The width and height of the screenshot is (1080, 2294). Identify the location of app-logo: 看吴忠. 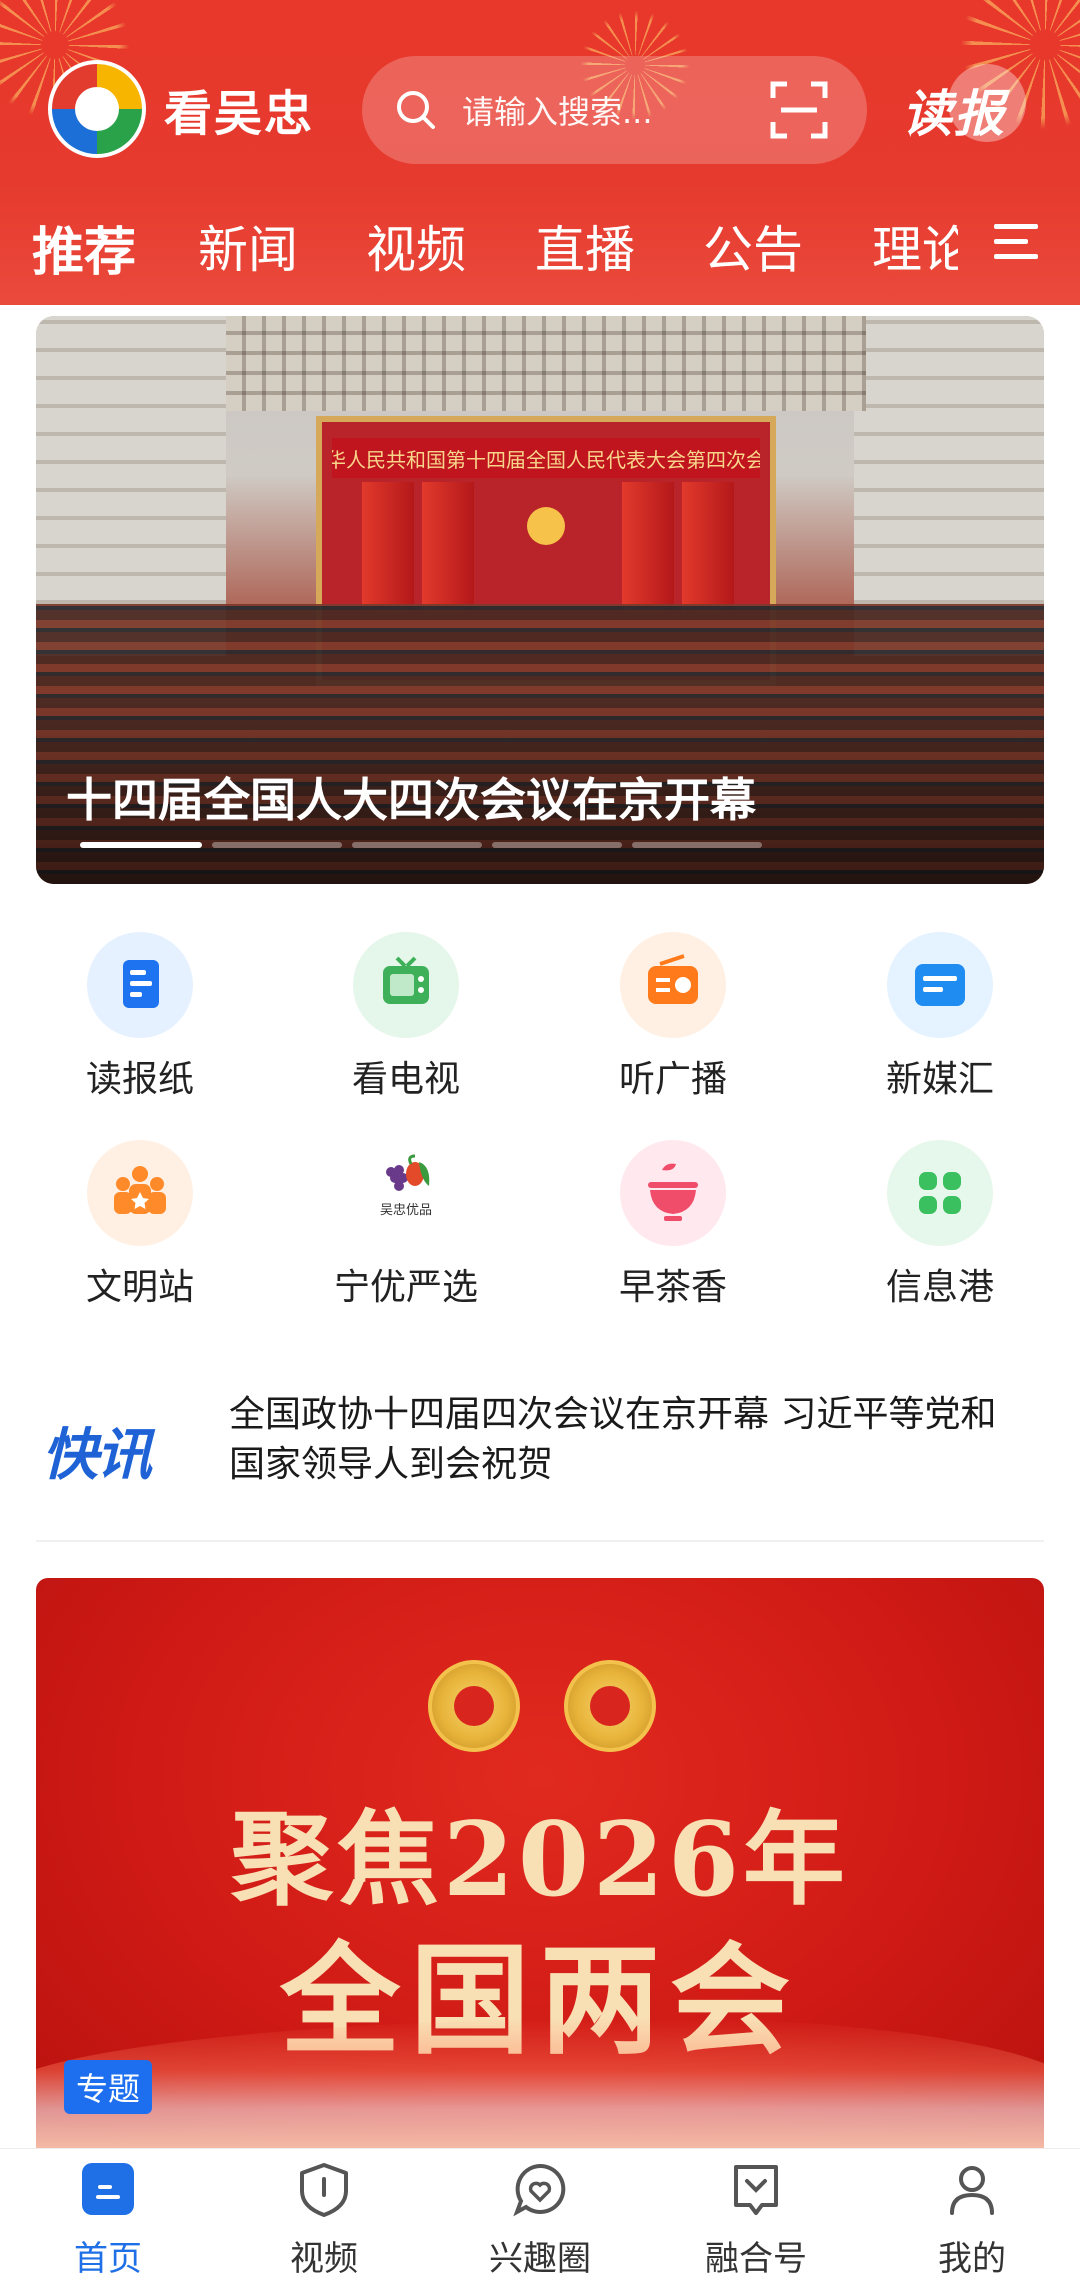
(181, 109).